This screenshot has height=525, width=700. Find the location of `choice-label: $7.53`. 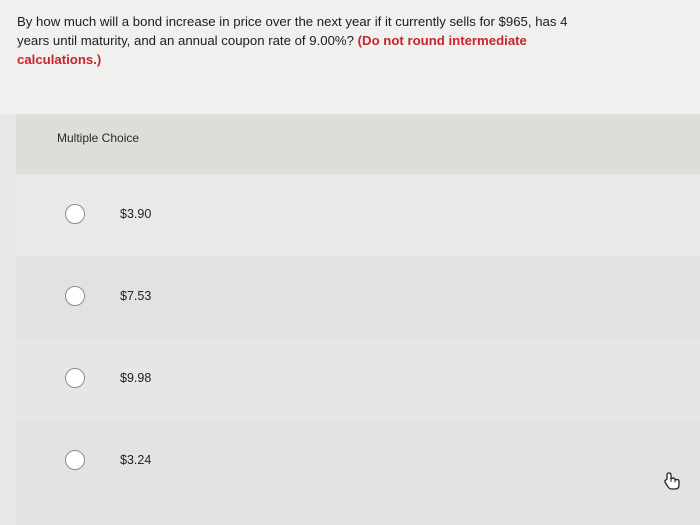

choice-label: $7.53 is located at coordinates (136, 296).